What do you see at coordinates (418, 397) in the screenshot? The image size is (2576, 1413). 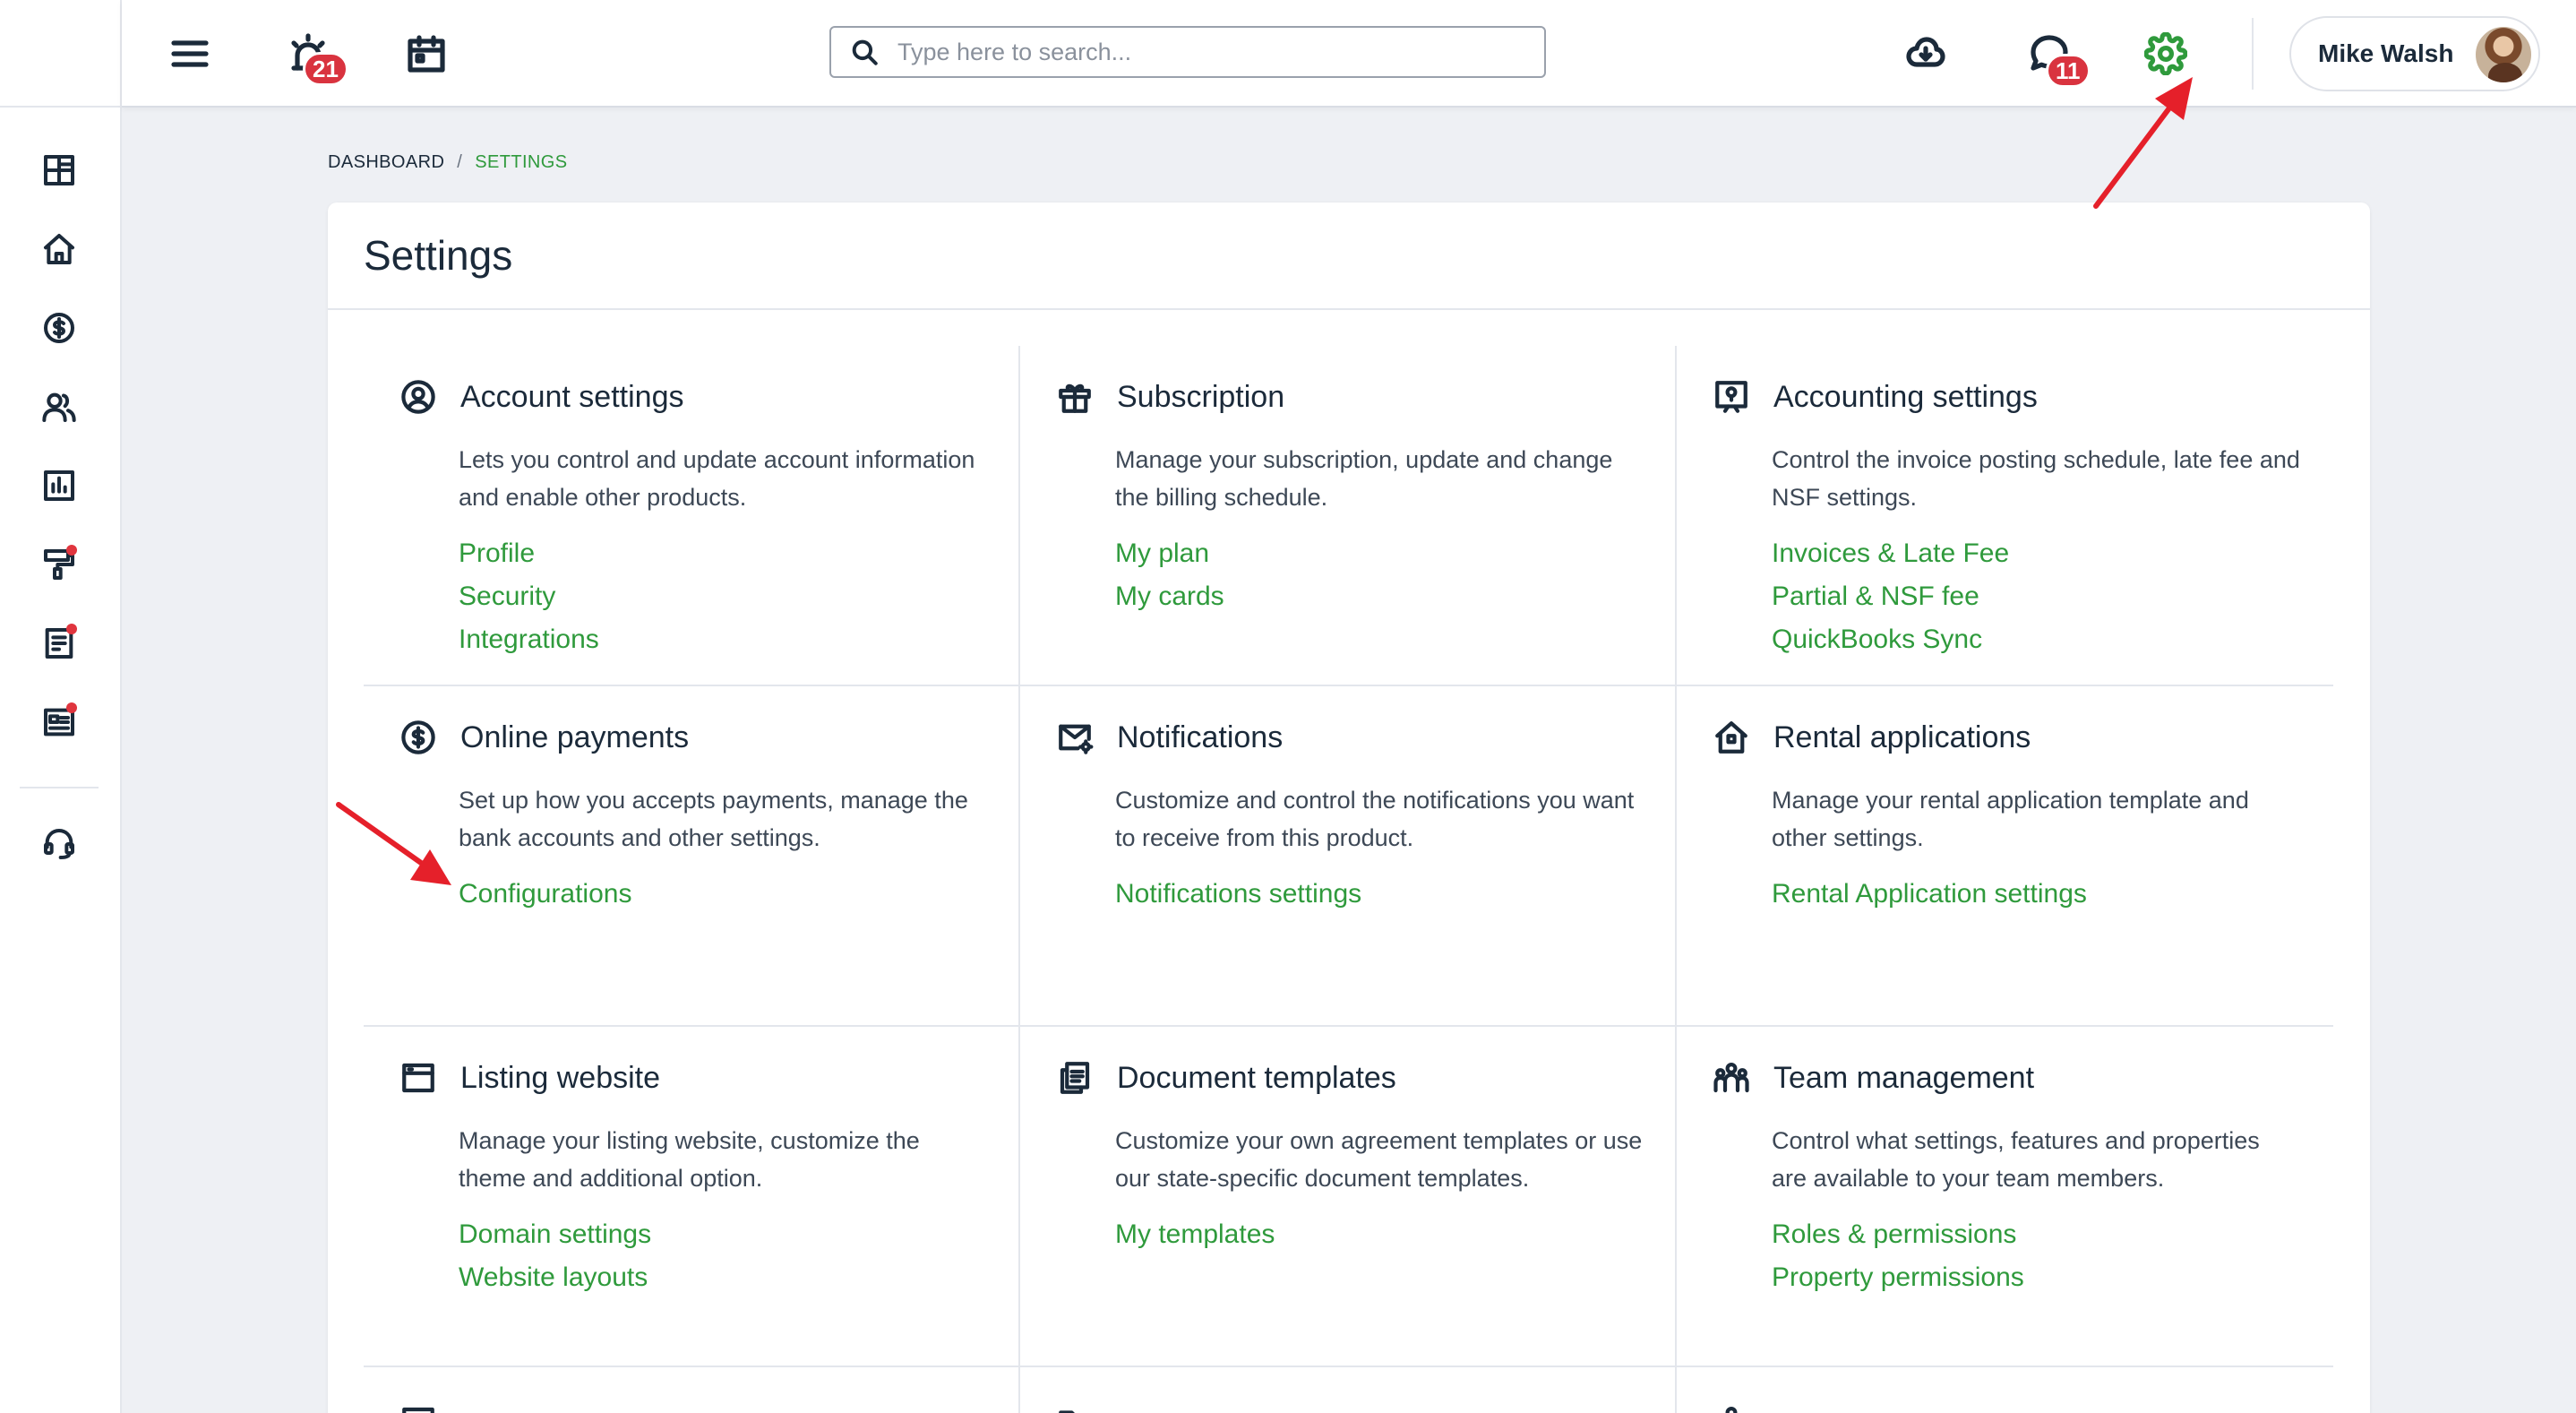 I see `user-circle-icon` at bounding box center [418, 397].